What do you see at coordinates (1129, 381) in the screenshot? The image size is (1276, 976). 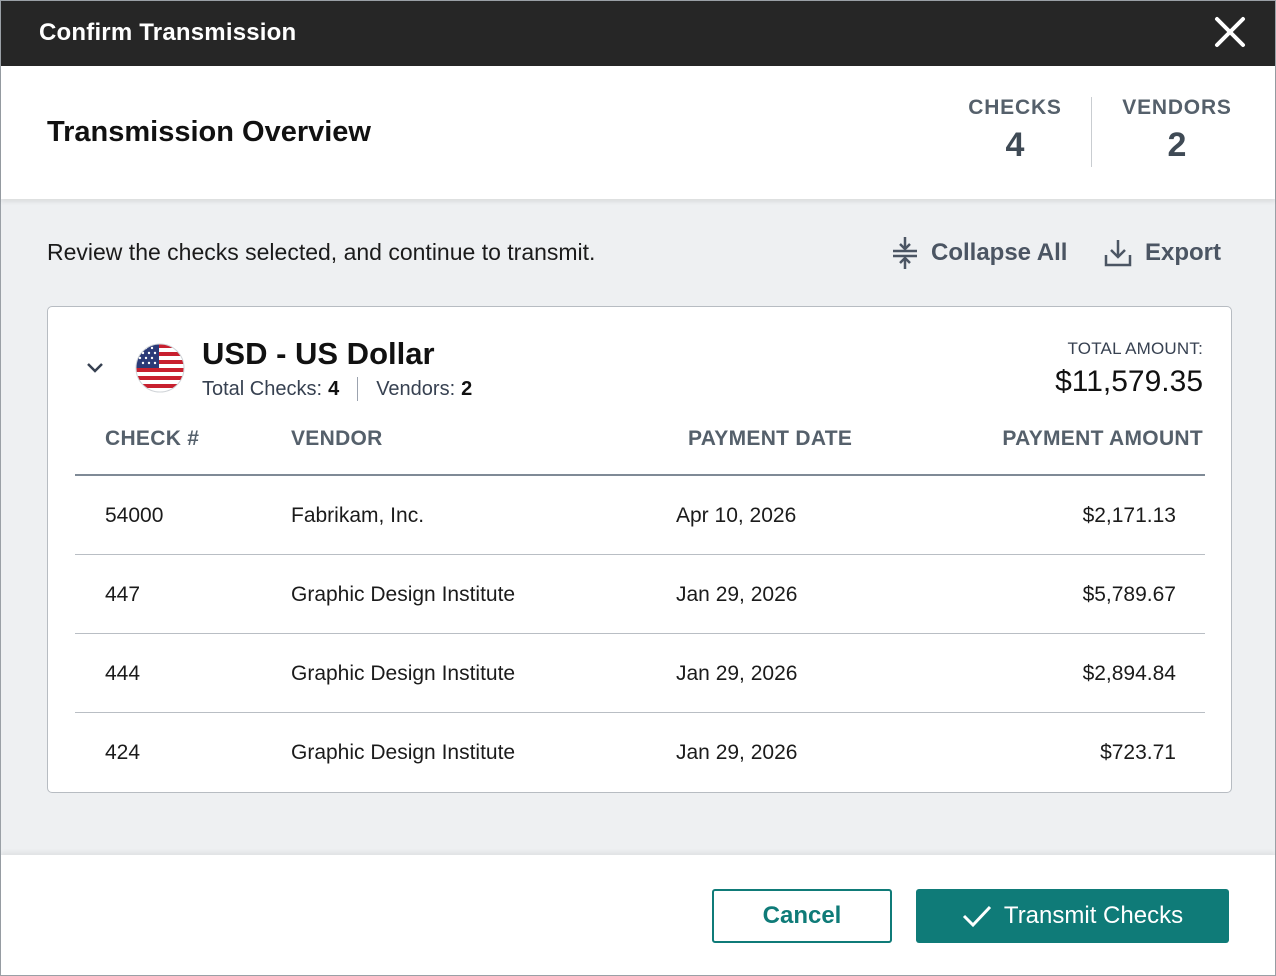 I see `total-amount-value: $11,579.35` at bounding box center [1129, 381].